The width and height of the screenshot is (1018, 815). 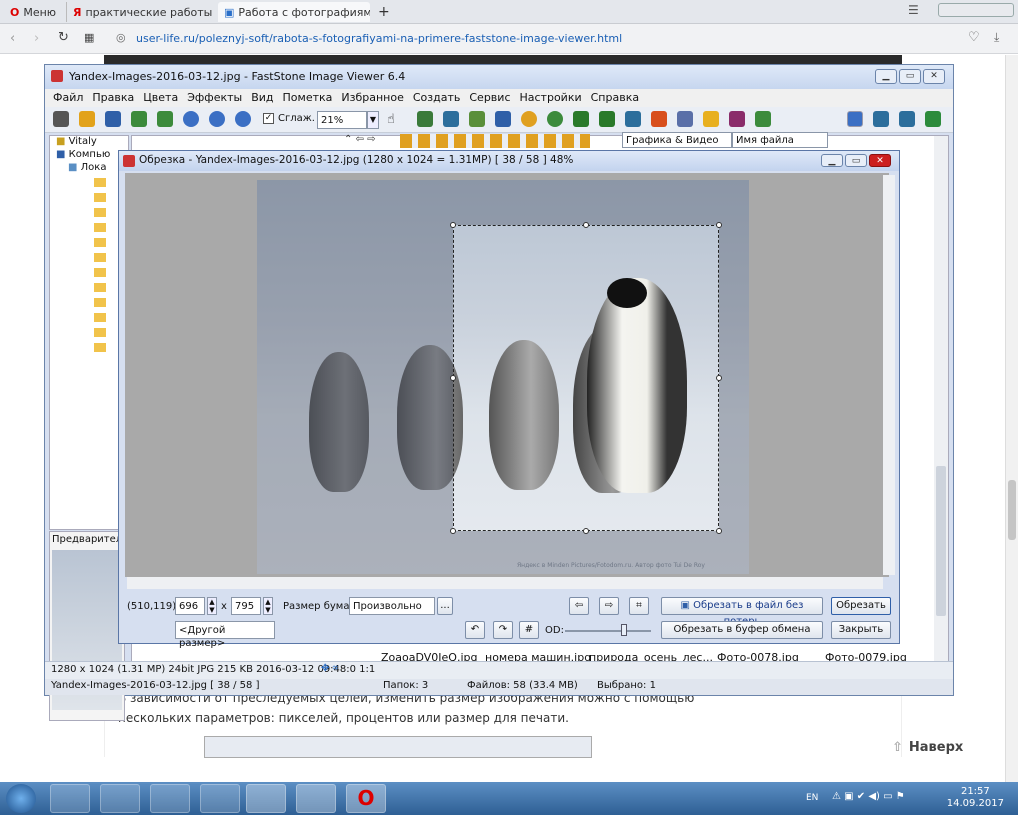 I want to click on rotate-left-icon, so click(x=581, y=119).